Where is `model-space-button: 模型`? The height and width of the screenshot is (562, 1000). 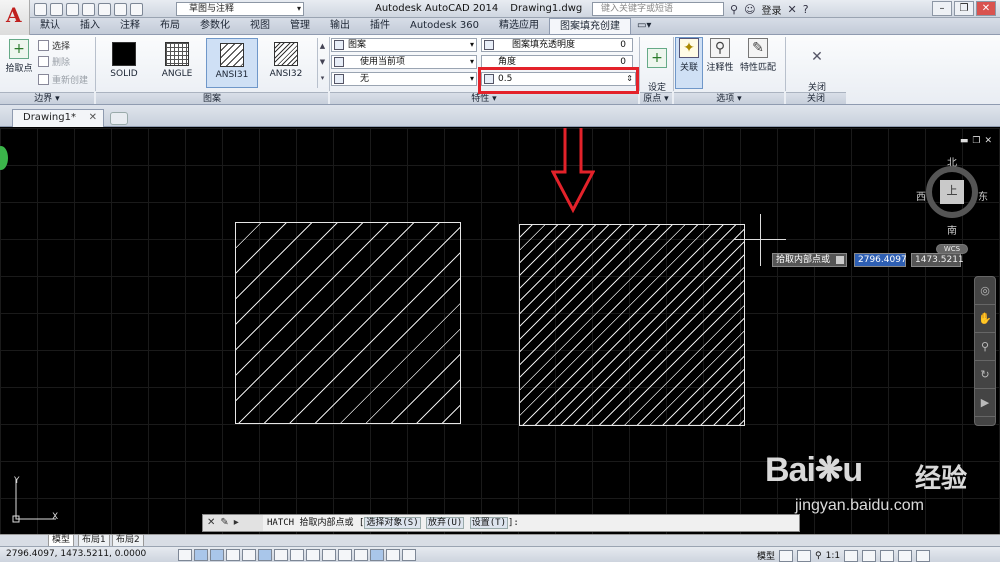 model-space-button: 模型 is located at coordinates (766, 555).